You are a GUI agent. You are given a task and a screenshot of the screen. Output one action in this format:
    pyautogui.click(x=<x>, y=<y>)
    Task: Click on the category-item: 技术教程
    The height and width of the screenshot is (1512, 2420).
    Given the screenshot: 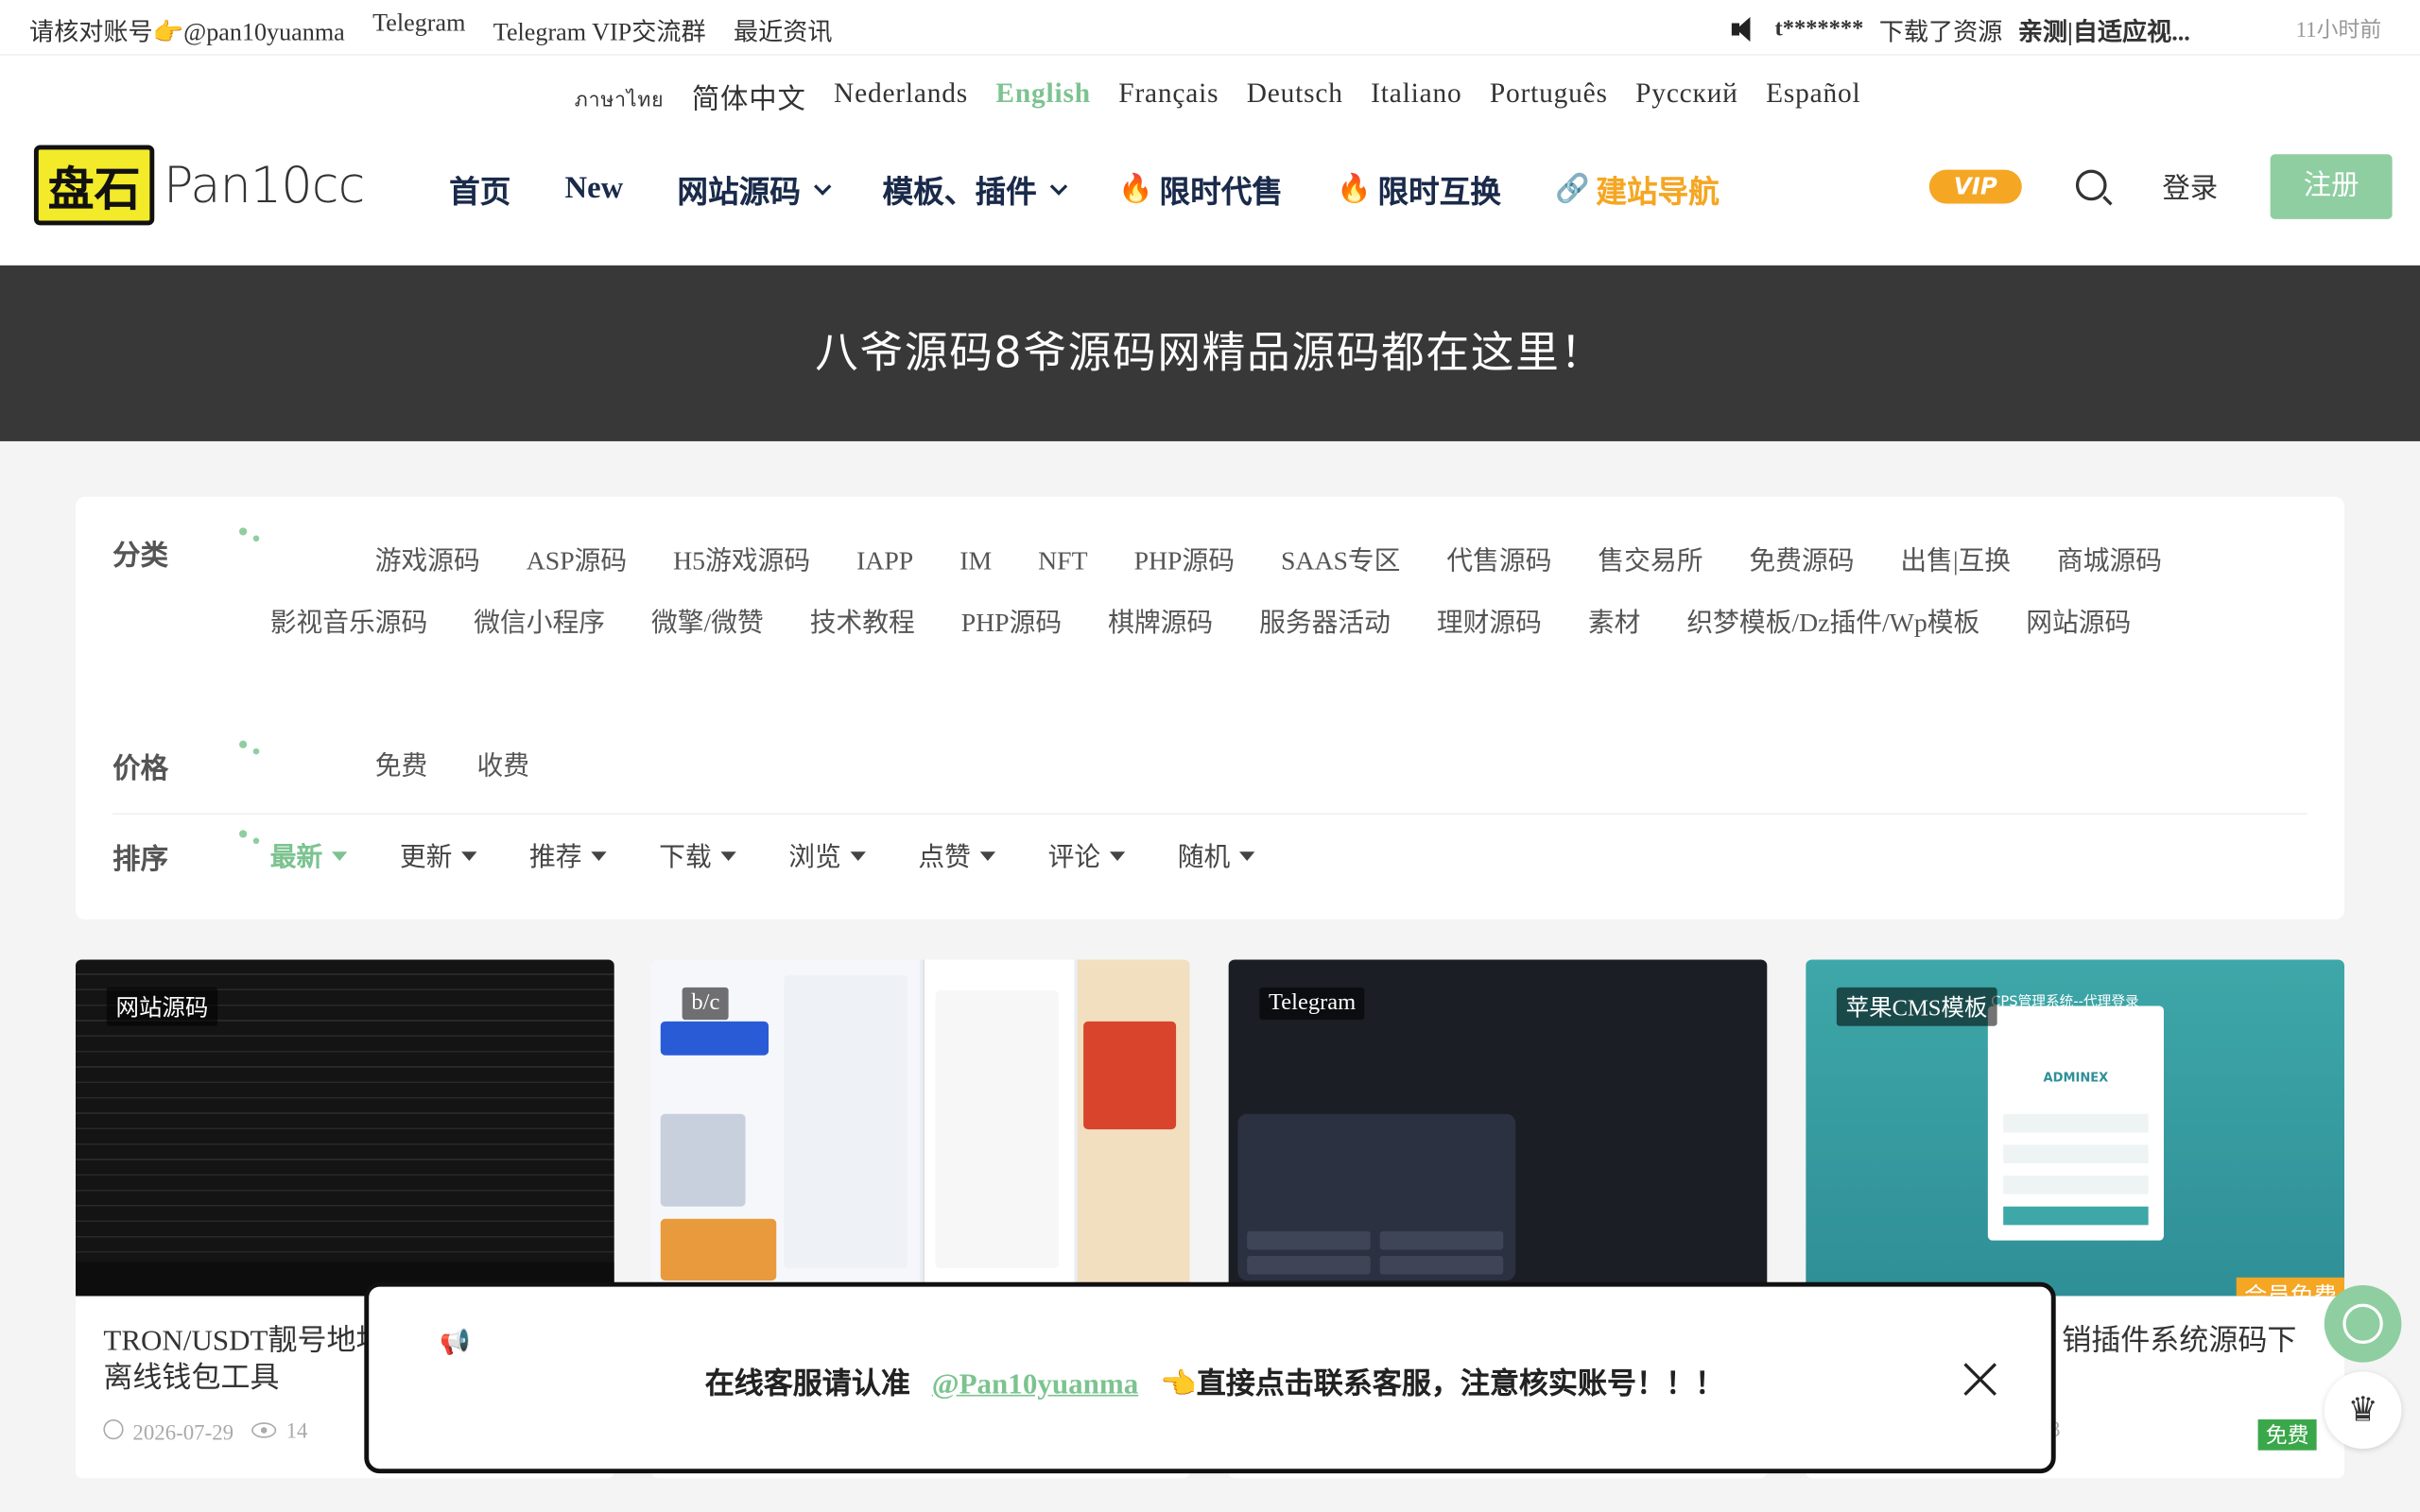 What is the action you would take?
    pyautogui.click(x=863, y=623)
    